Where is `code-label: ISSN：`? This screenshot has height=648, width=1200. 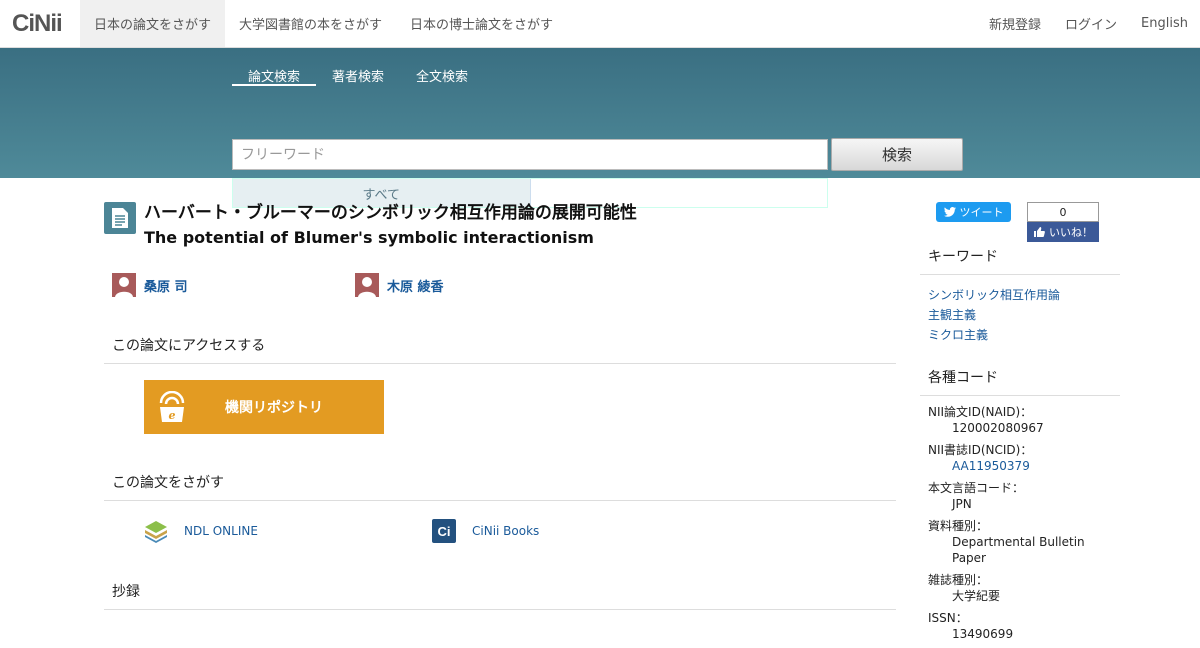
code-label: ISSN： is located at coordinates (948, 618).